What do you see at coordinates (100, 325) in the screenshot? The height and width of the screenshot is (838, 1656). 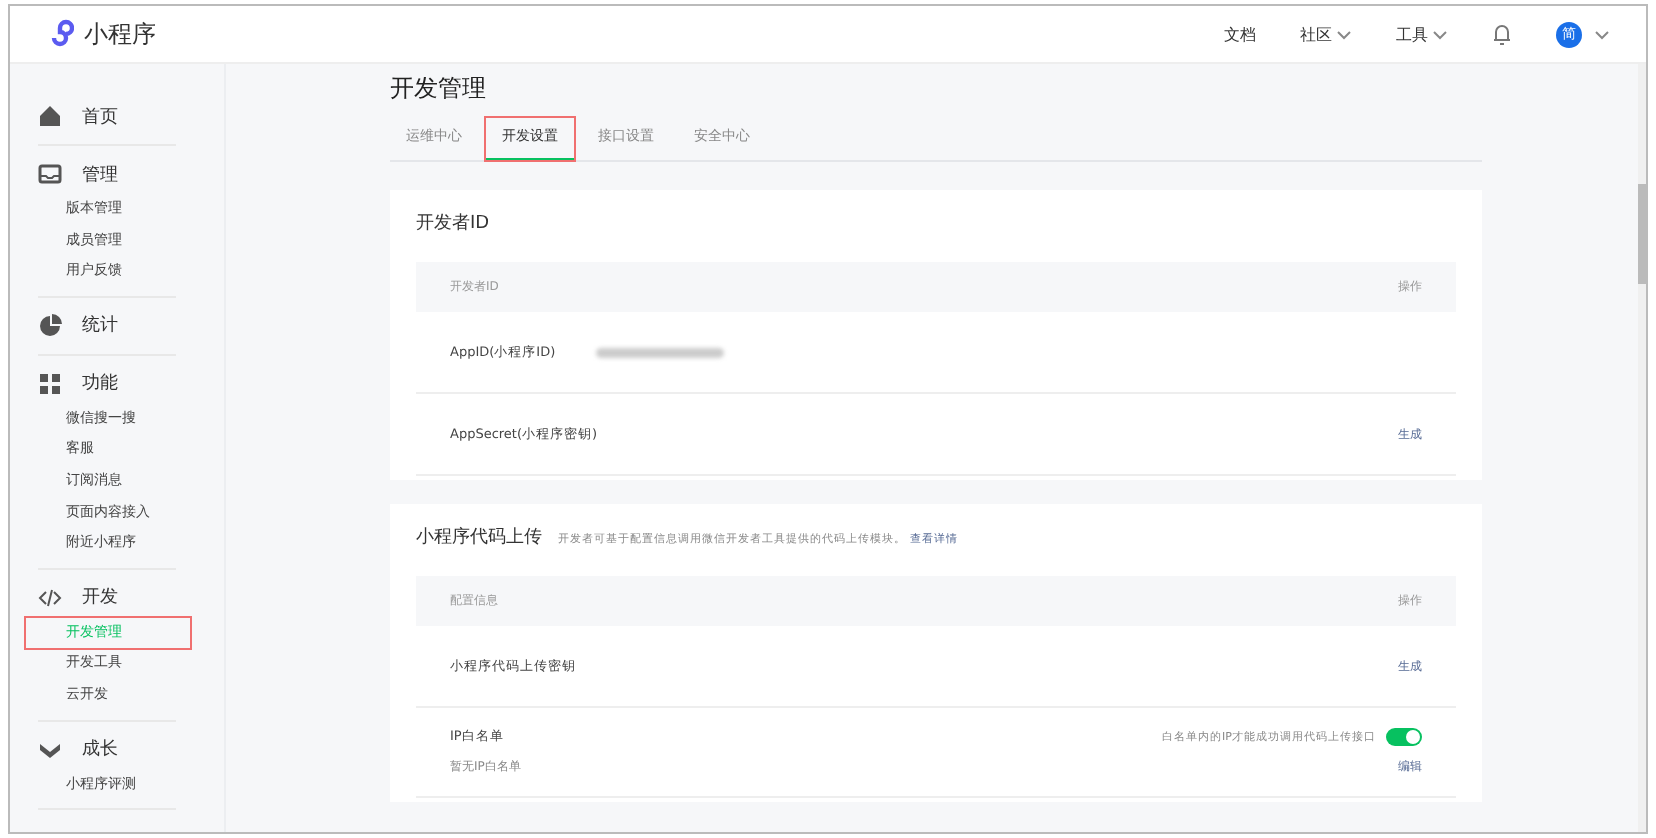 I see `sidebar-section: 统计` at bounding box center [100, 325].